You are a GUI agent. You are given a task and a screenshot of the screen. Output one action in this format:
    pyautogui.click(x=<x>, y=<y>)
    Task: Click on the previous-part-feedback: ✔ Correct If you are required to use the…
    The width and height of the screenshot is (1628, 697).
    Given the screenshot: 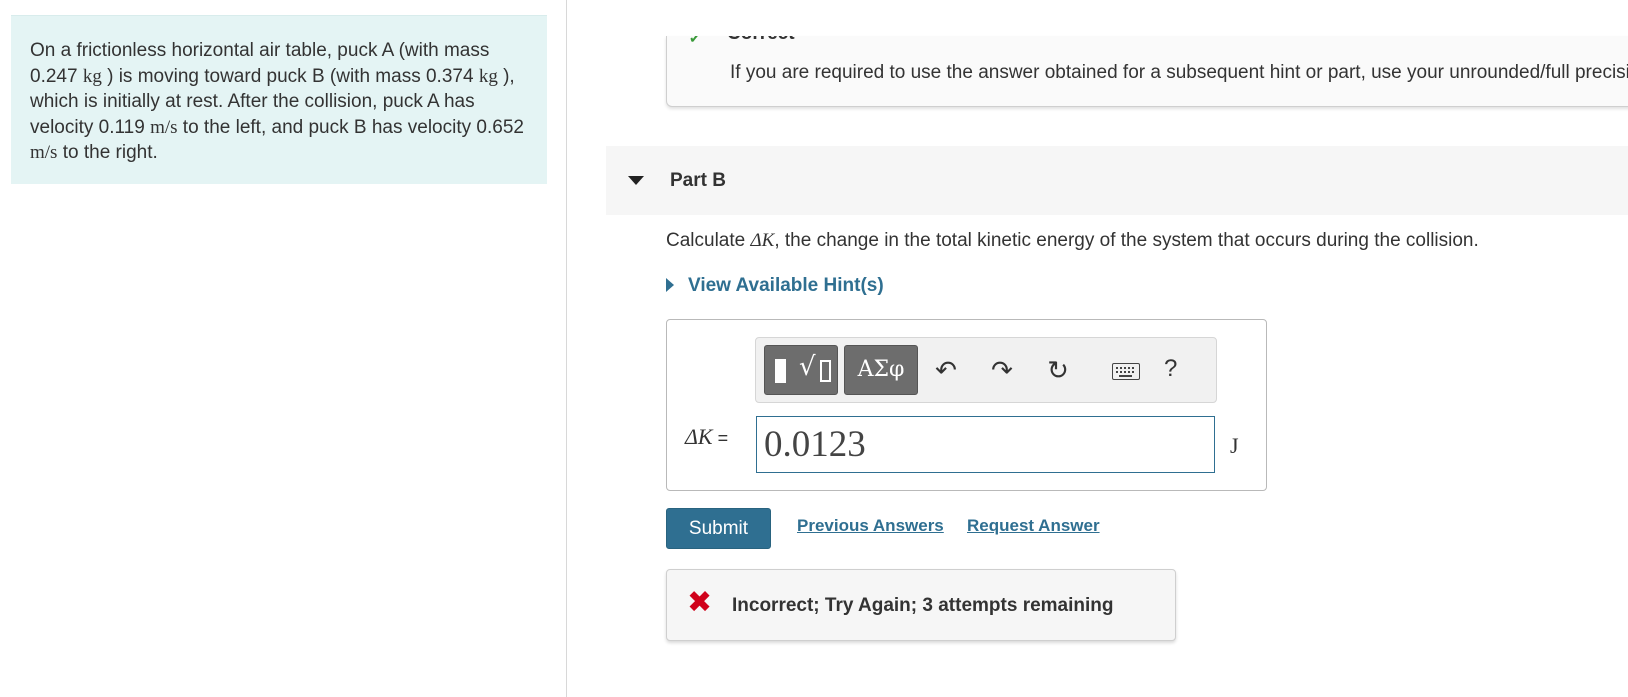 What is the action you would take?
    pyautogui.click(x=1147, y=71)
    